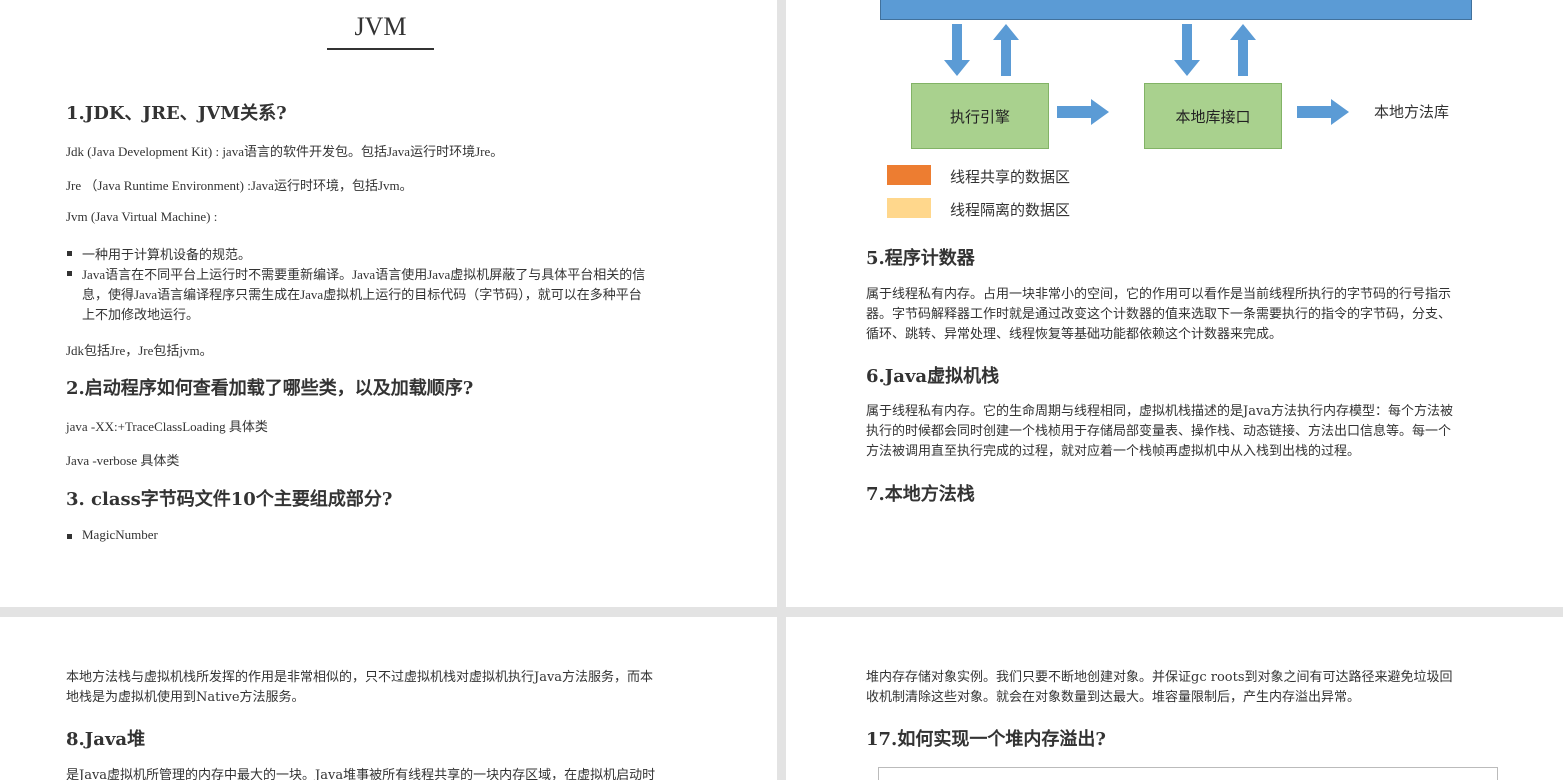 This screenshot has height=780, width=1563. I want to click on text-line: 循环、跳转、异常处理、线程恢复等基础功能都依赖这个计数器来完成。, so click(1074, 334).